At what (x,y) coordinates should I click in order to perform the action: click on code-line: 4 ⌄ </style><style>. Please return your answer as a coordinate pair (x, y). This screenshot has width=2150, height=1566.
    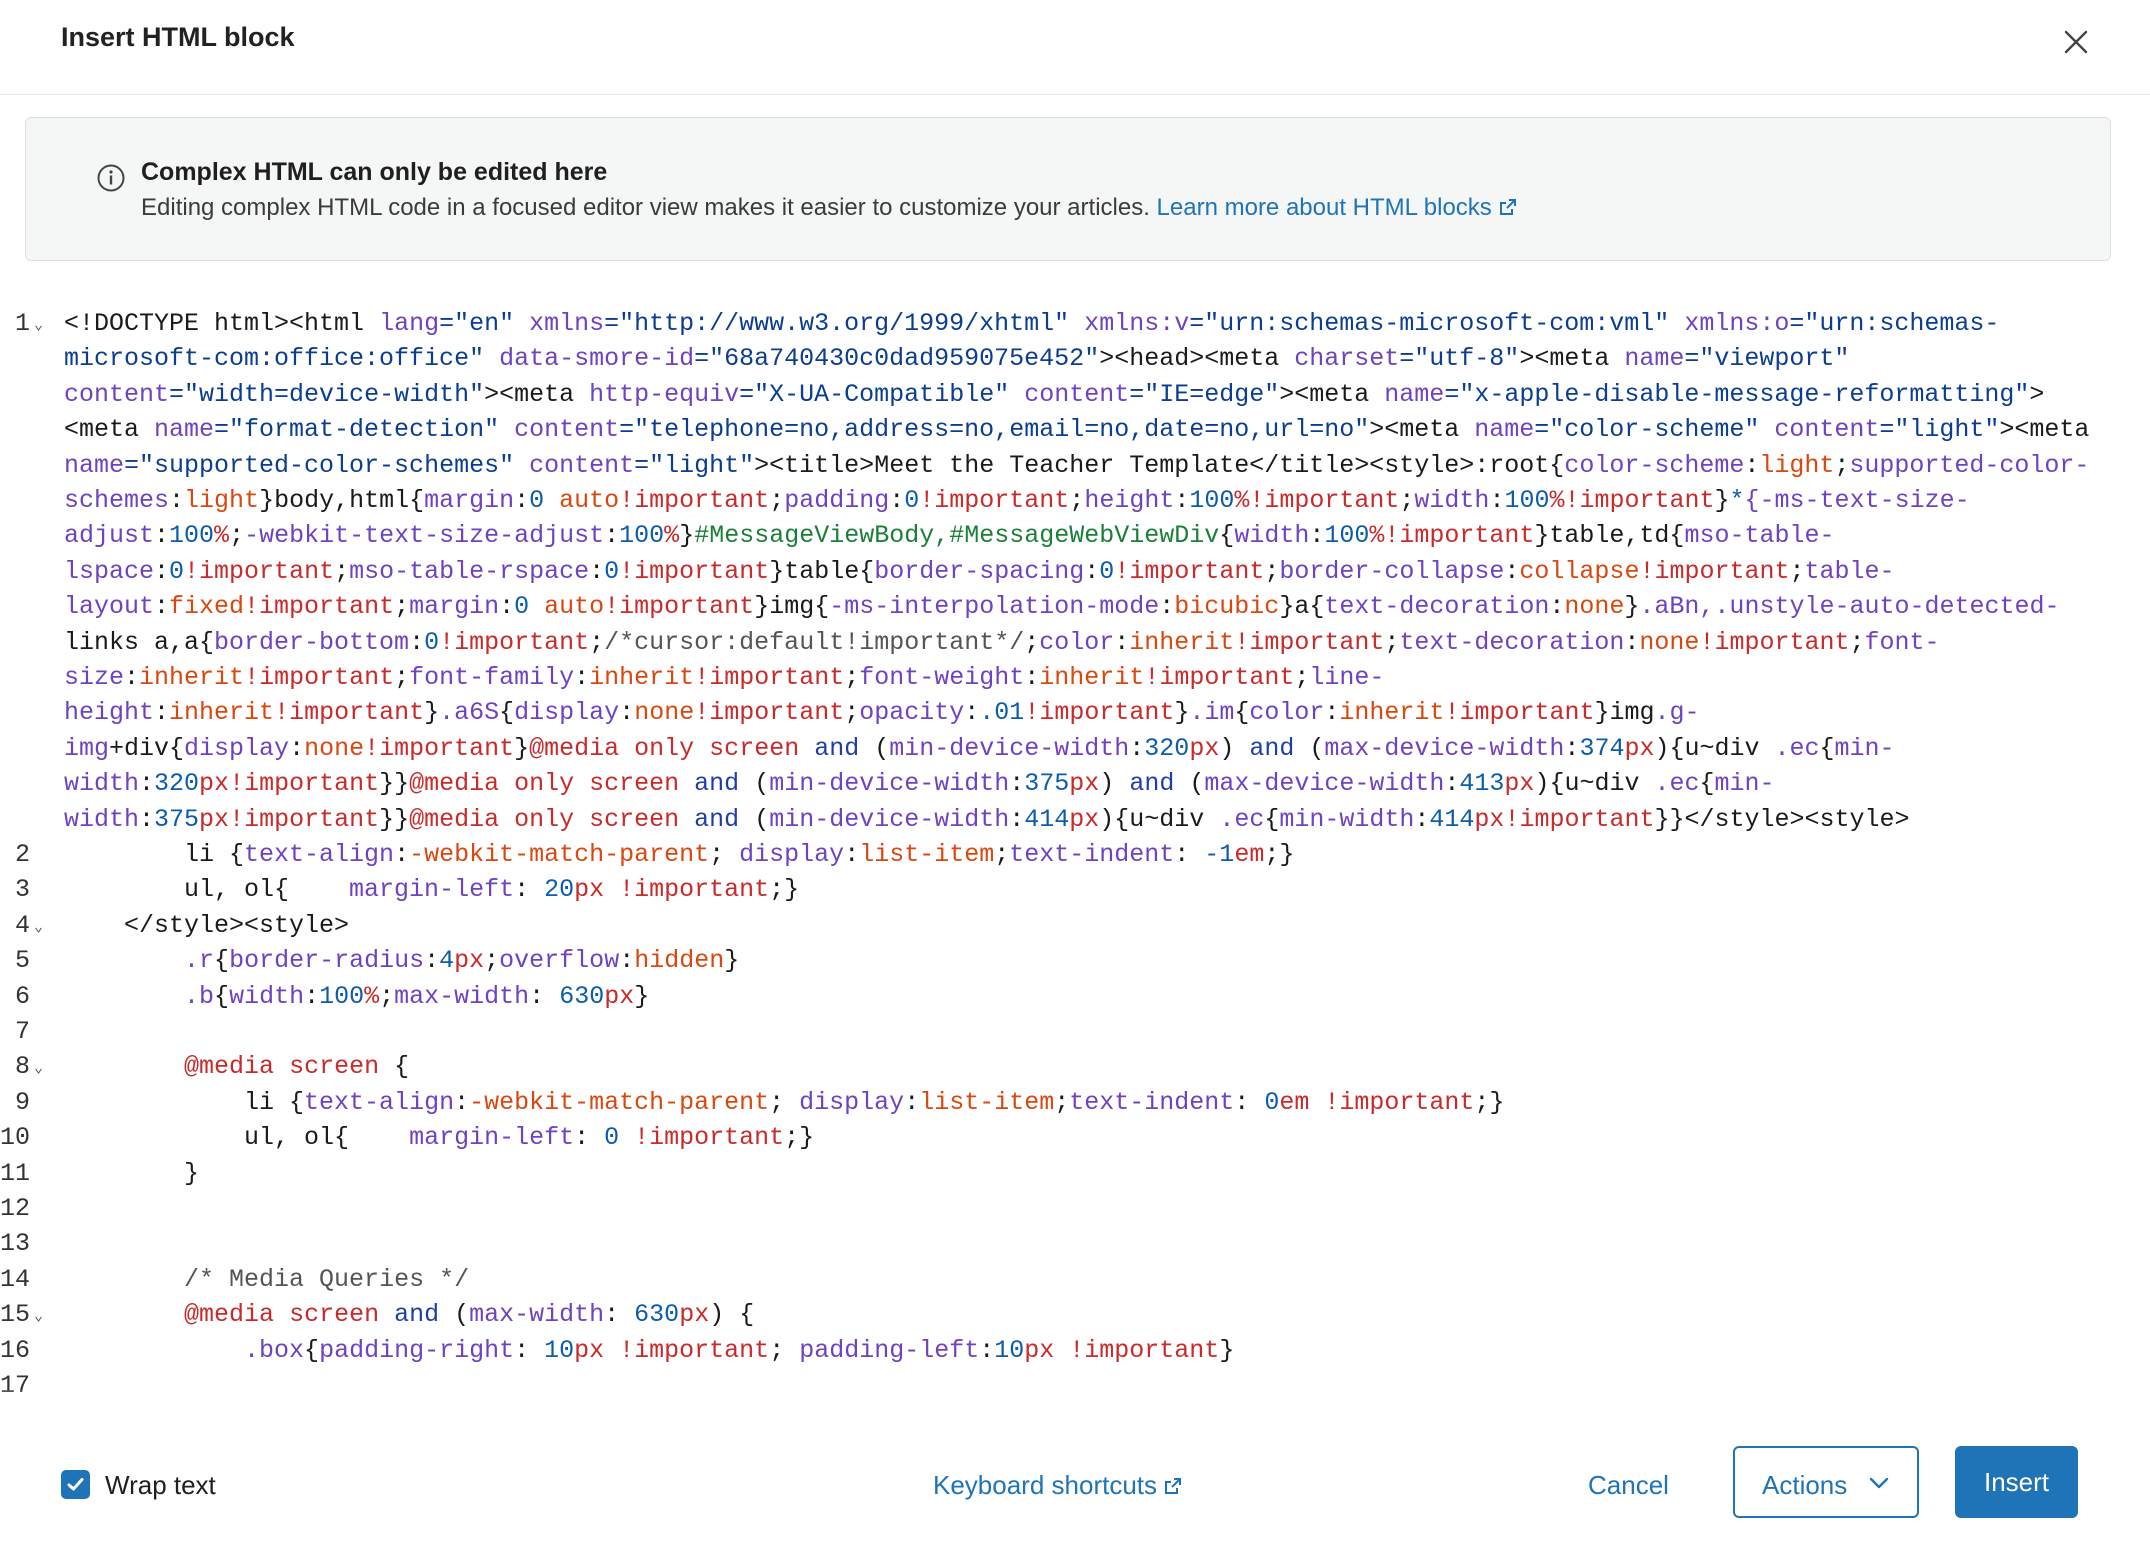
    Looking at the image, I should click on (1075, 928).